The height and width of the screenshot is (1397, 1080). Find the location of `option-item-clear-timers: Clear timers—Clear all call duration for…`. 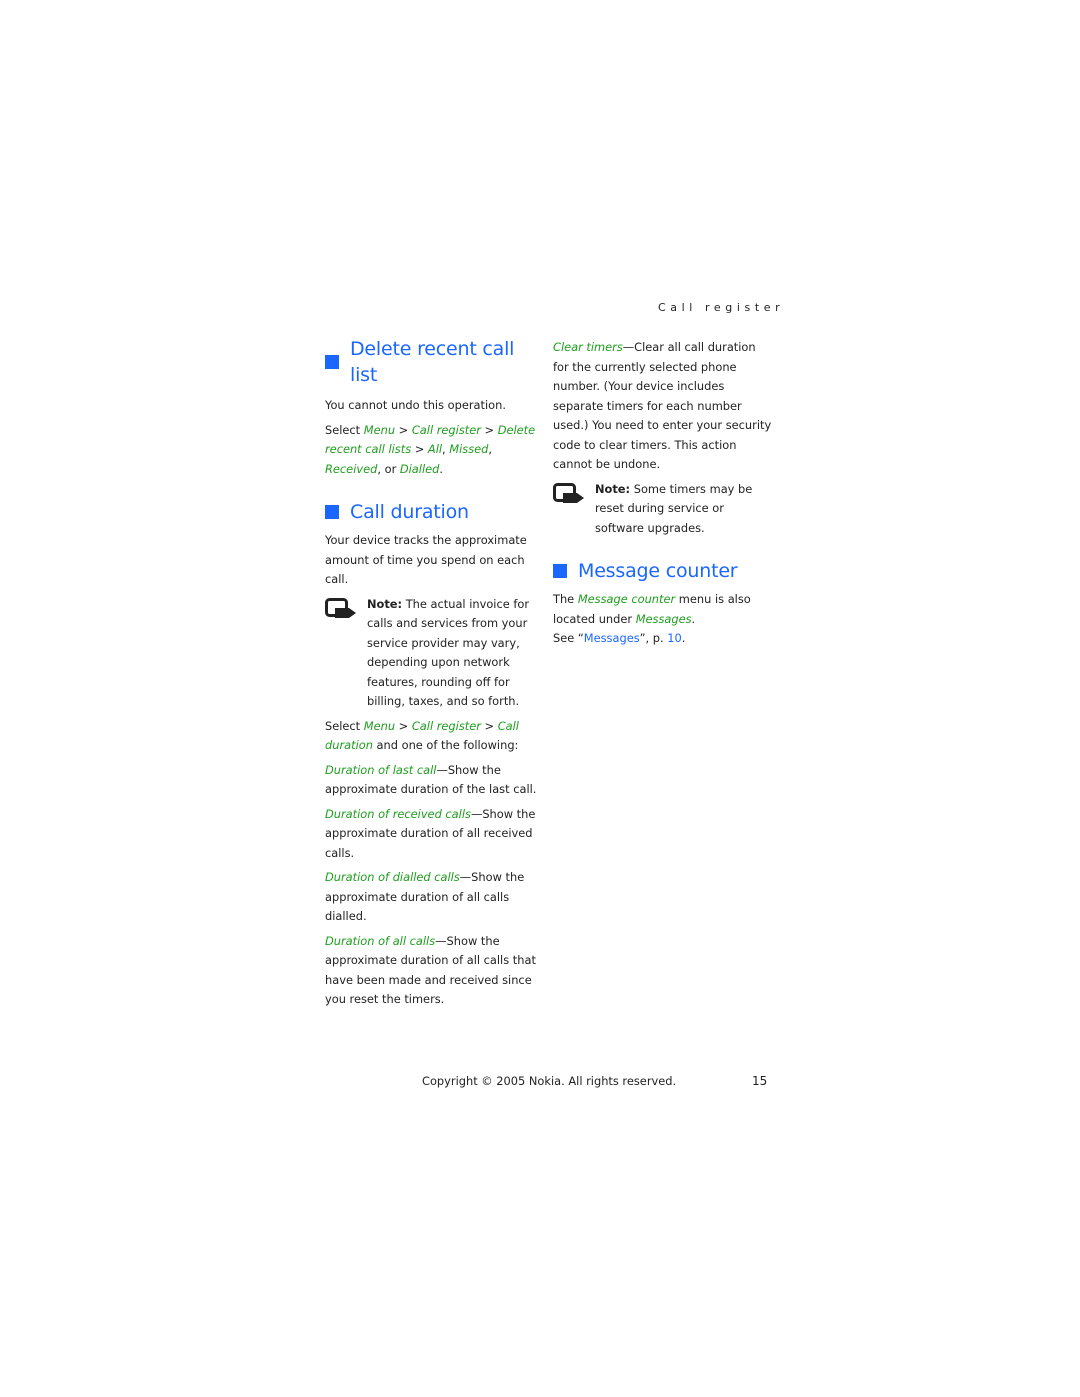

option-item-clear-timers: Clear timers—Clear all call duration for… is located at coordinates (662, 405).